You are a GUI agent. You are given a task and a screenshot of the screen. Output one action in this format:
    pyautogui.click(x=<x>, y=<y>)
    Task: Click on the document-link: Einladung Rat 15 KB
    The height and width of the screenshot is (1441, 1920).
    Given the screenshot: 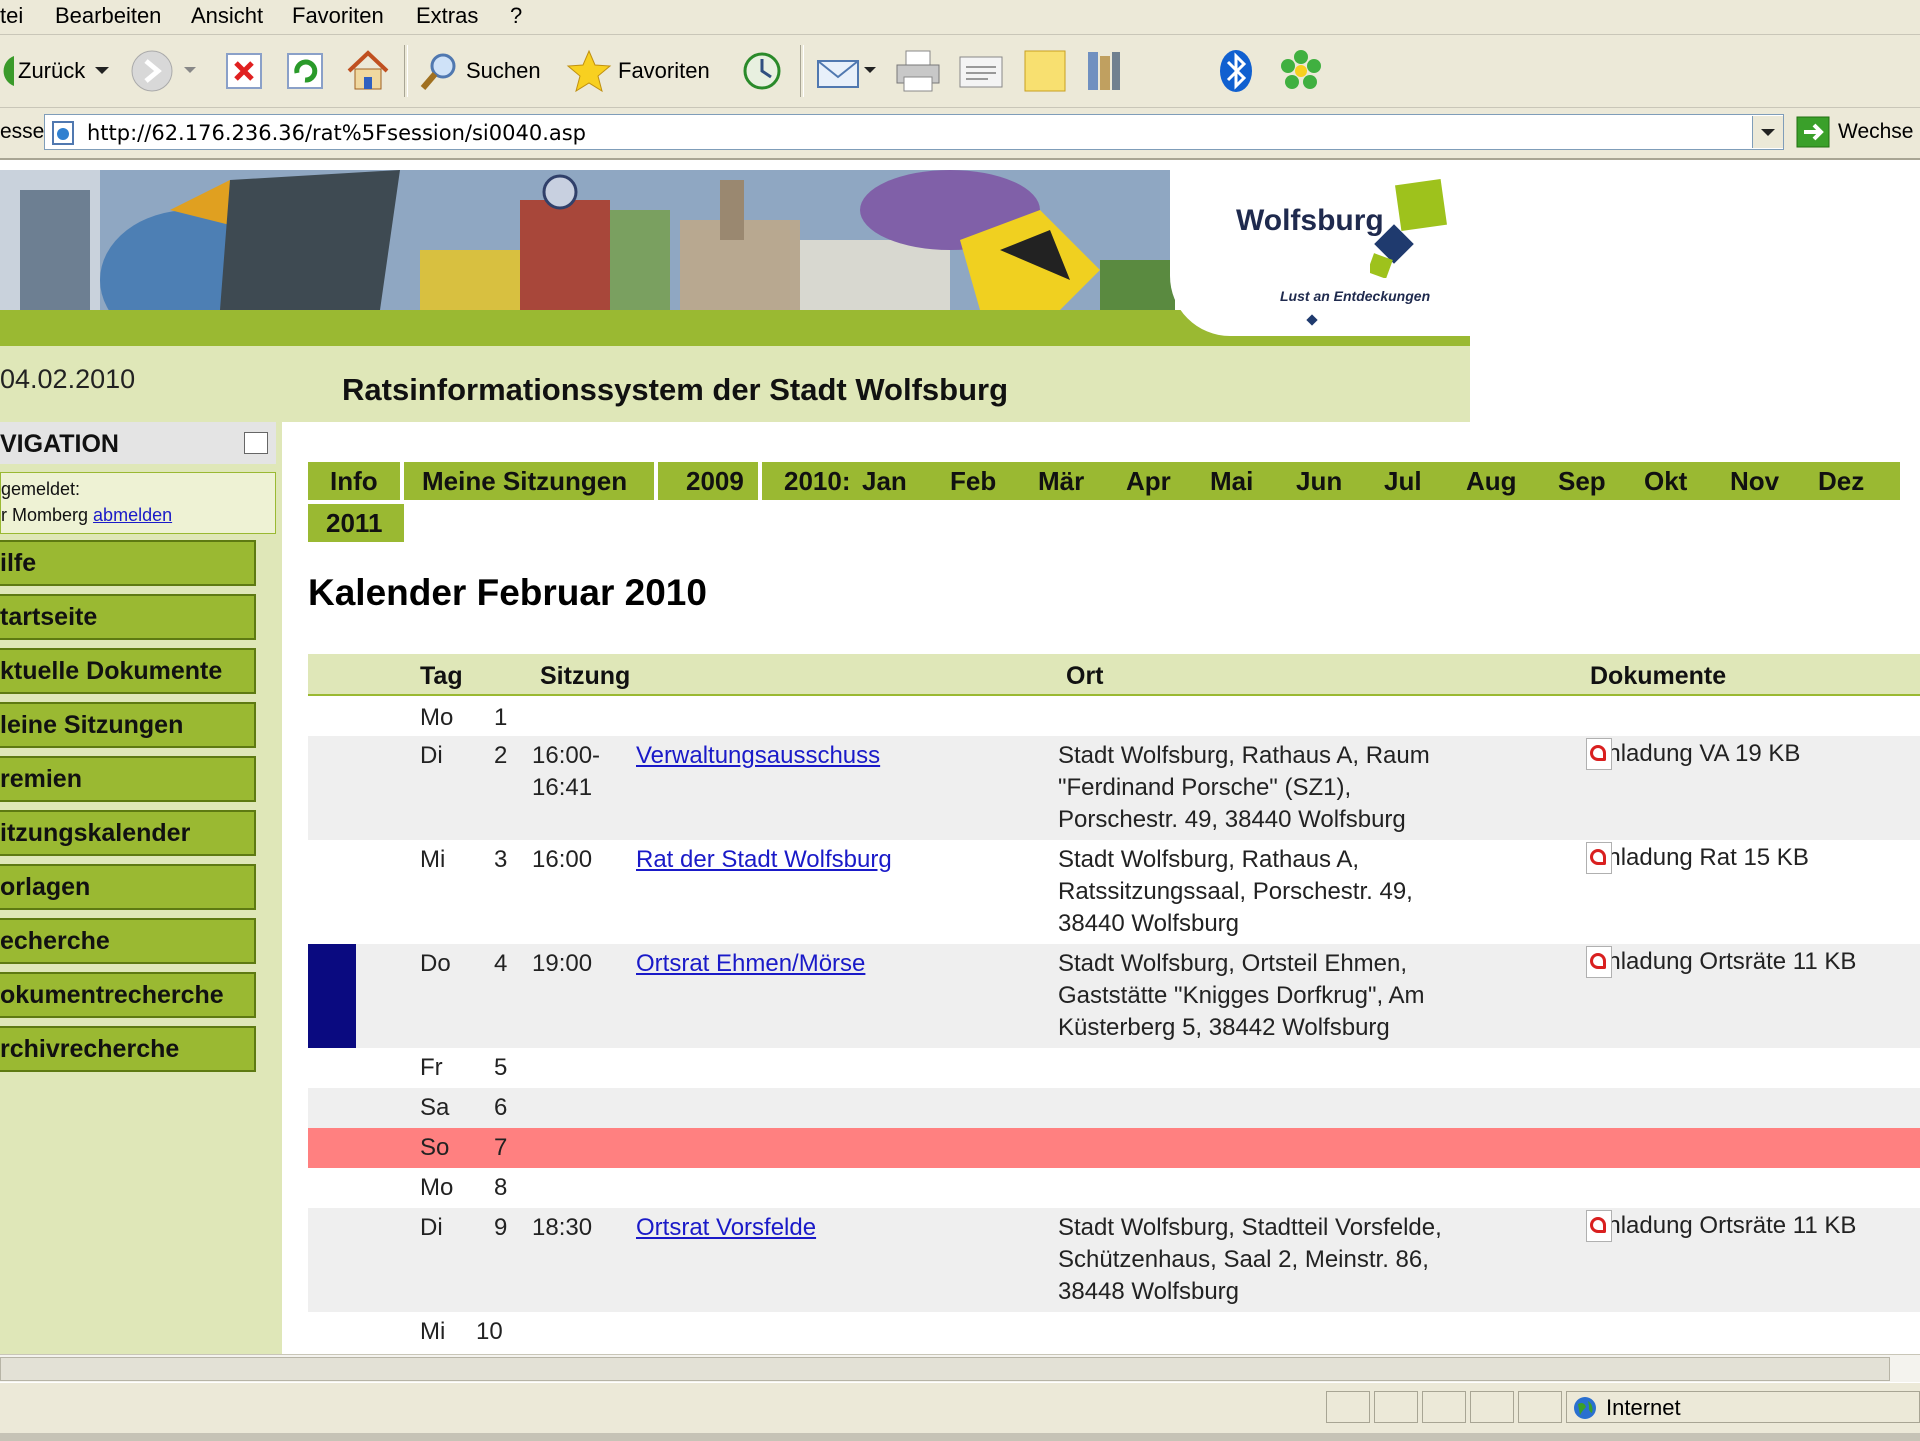 What is the action you would take?
    pyautogui.click(x=1697, y=858)
    